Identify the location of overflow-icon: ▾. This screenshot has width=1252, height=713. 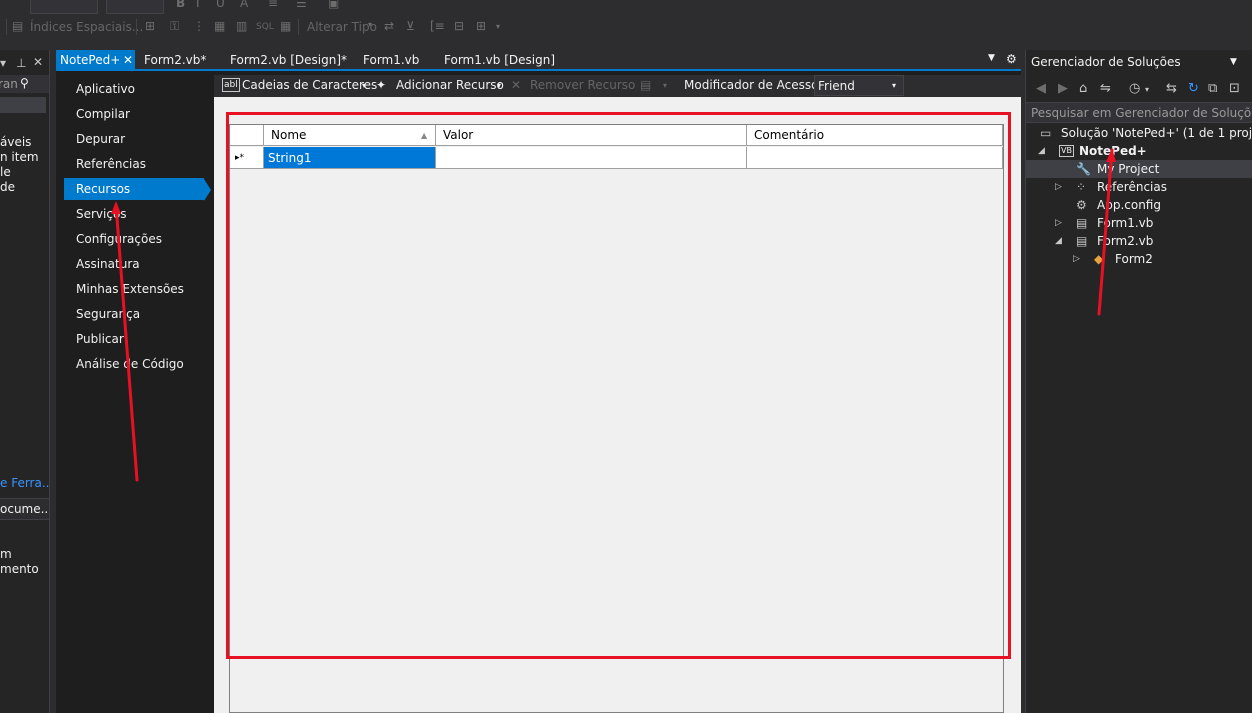
(498, 26).